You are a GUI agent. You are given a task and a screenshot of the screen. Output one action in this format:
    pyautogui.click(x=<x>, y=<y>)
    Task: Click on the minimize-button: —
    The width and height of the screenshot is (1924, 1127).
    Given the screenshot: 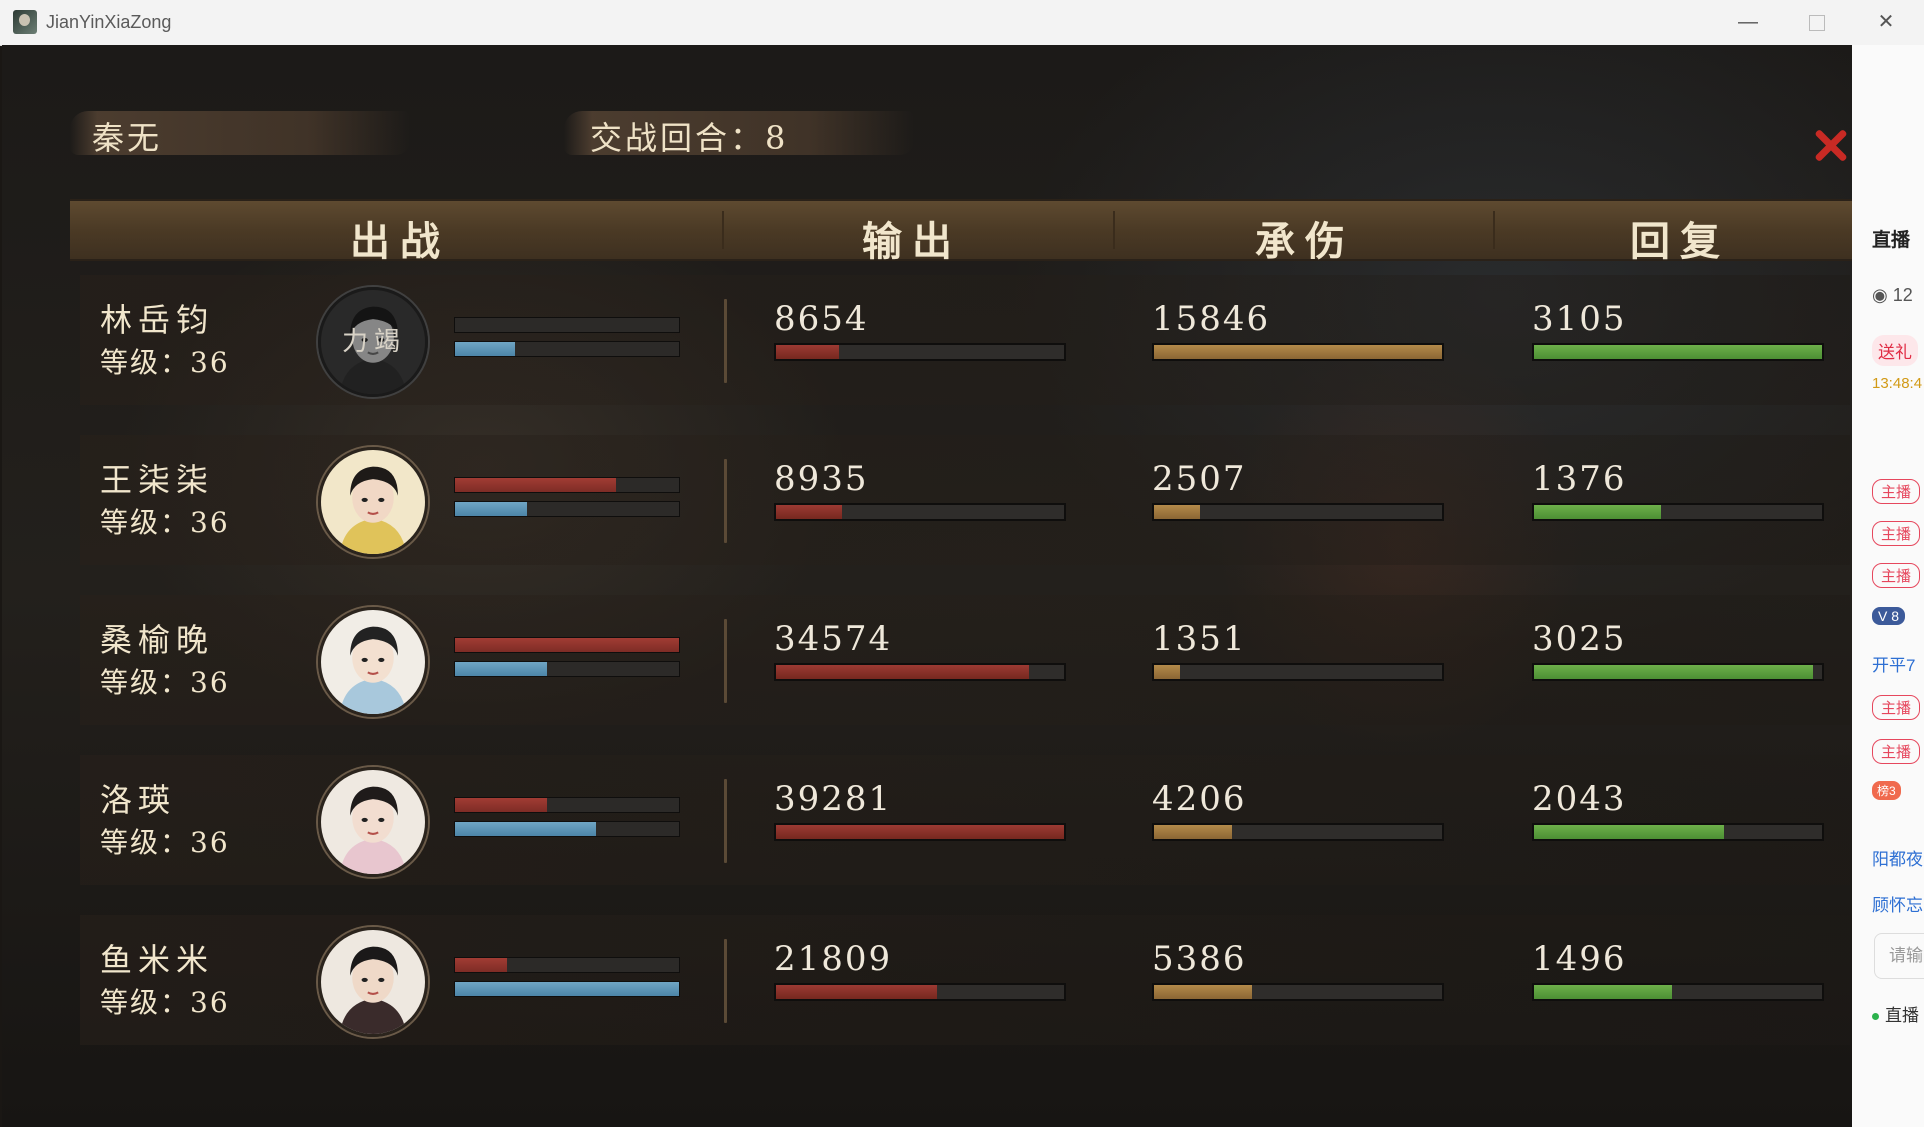 What is the action you would take?
    pyautogui.click(x=1748, y=22)
    